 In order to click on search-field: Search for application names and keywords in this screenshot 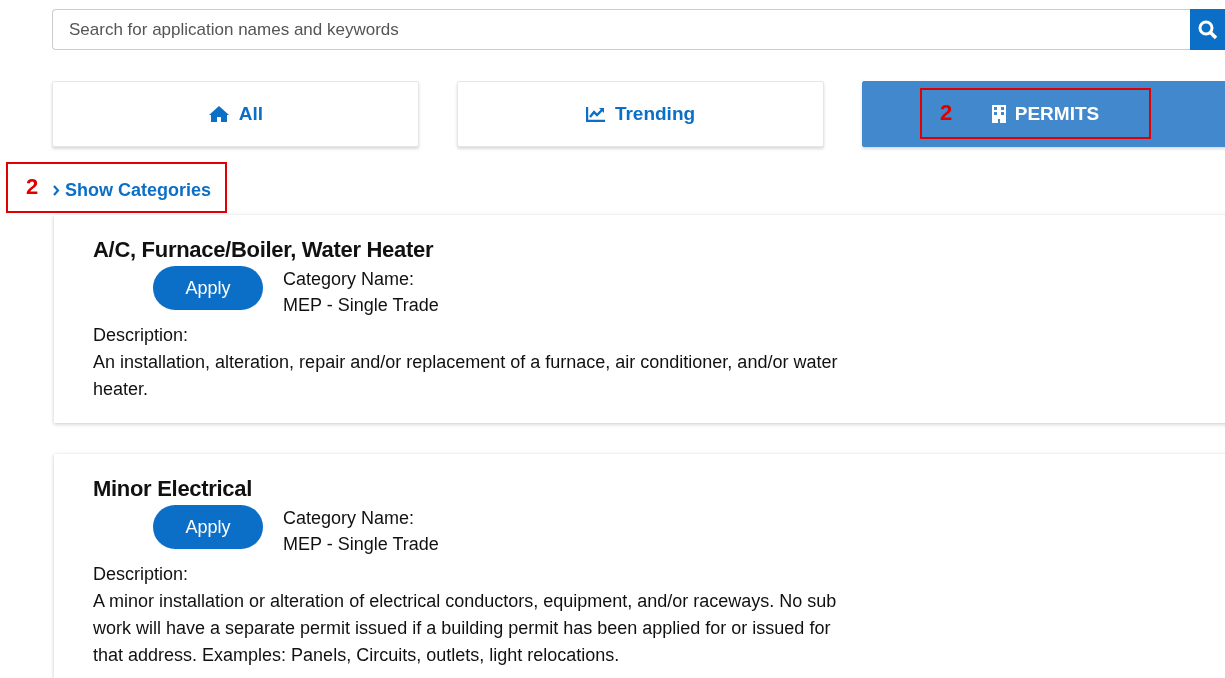, I will do `click(621, 29)`.